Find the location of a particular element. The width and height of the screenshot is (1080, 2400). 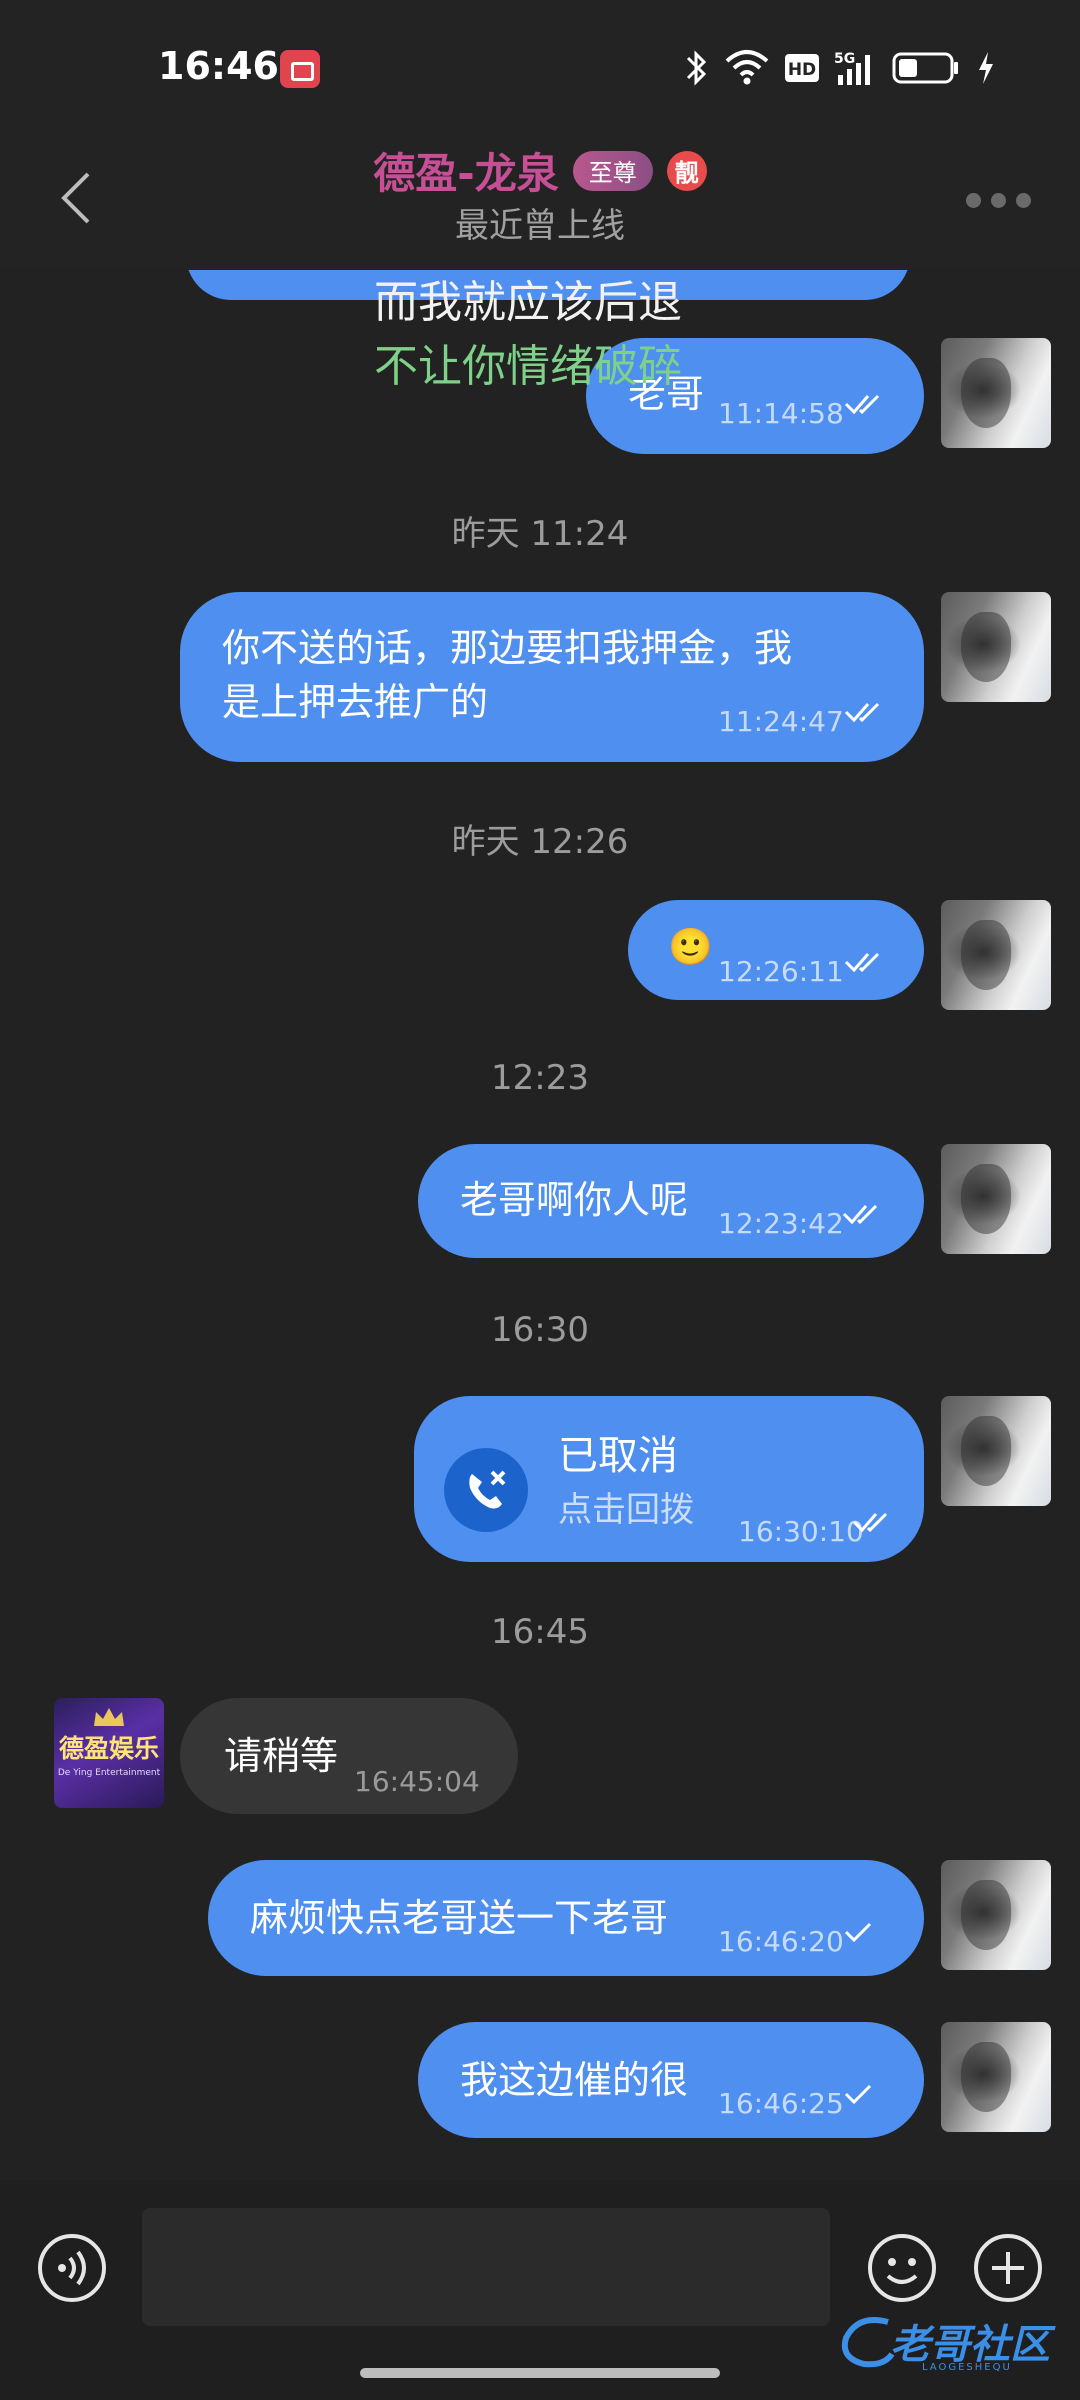

screen-record-icon is located at coordinates (300, 69).